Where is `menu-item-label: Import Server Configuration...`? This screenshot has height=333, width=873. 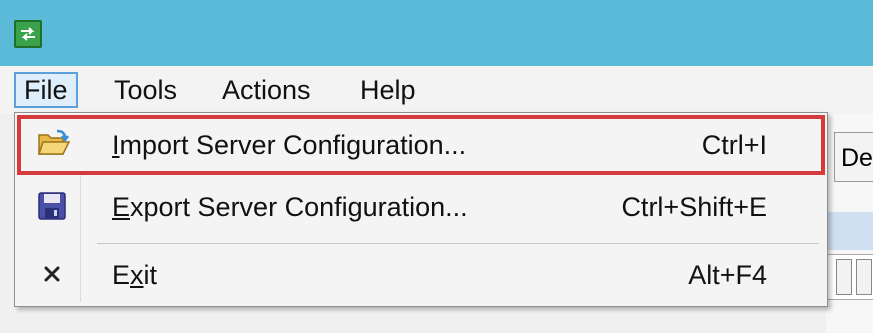 menu-item-label: Import Server Configuration... is located at coordinates (289, 145).